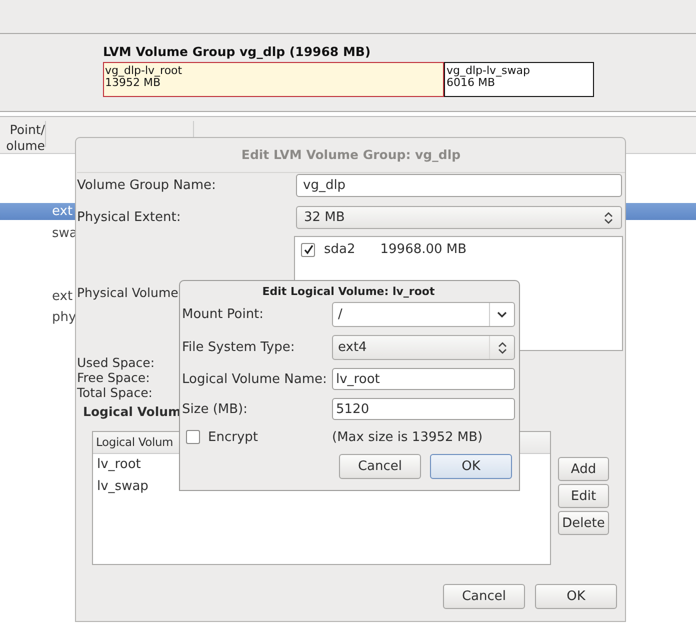  I want to click on field-label: Used Space:, so click(116, 362).